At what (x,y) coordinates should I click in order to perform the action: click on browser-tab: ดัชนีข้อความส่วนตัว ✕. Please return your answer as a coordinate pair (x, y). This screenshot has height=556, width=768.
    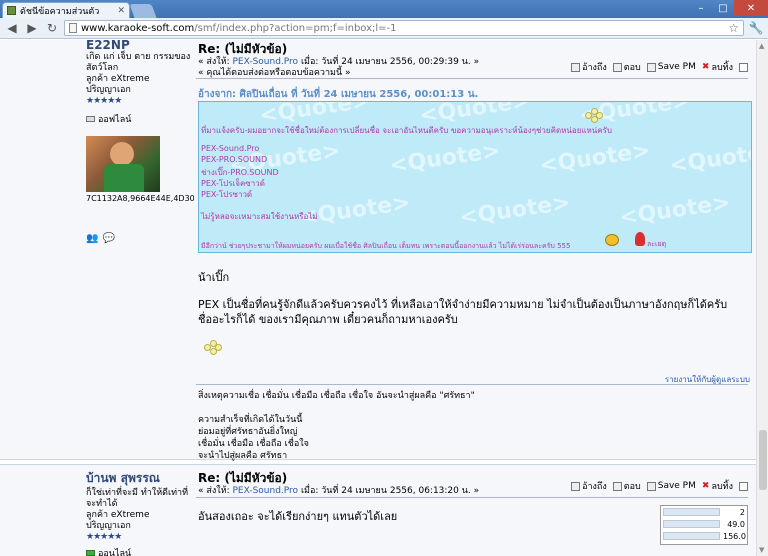
    Looking at the image, I should click on (66, 10).